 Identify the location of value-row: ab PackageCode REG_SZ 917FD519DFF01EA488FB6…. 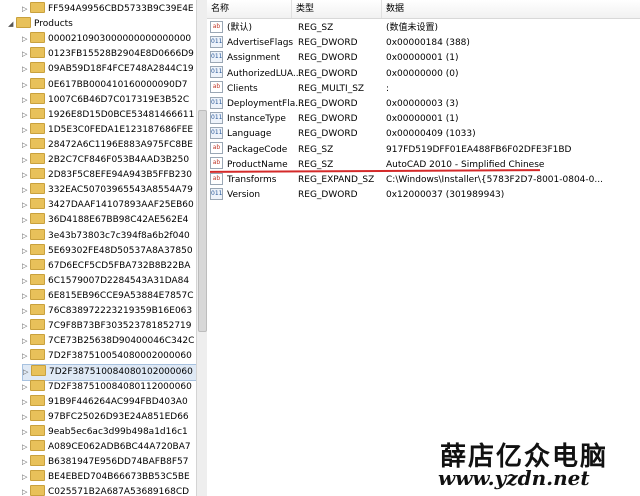
(423, 150).